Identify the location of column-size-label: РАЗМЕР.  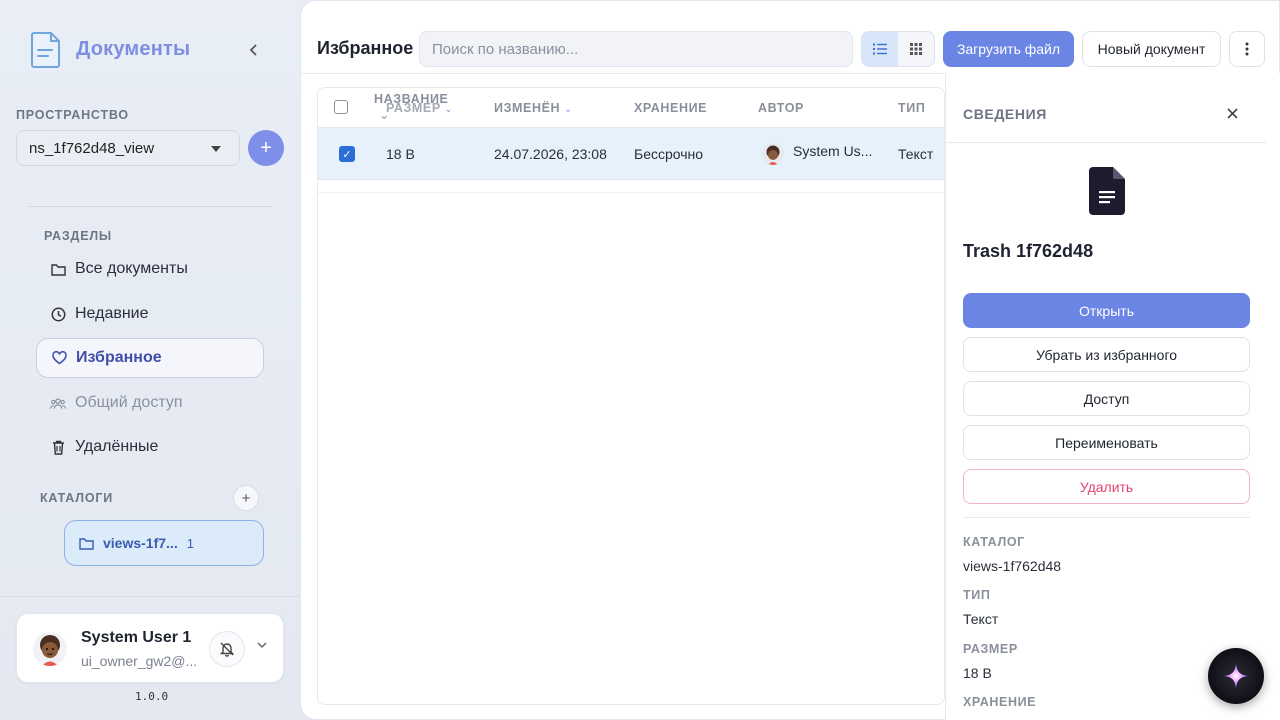
(413, 108).